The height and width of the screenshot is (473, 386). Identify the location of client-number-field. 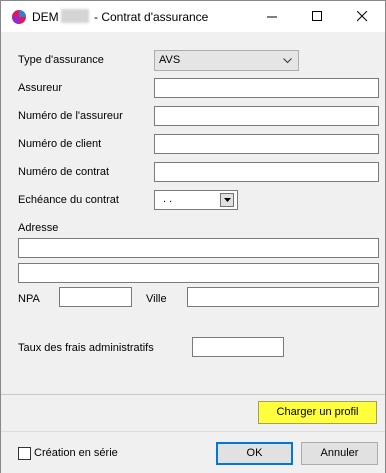
(266, 144).